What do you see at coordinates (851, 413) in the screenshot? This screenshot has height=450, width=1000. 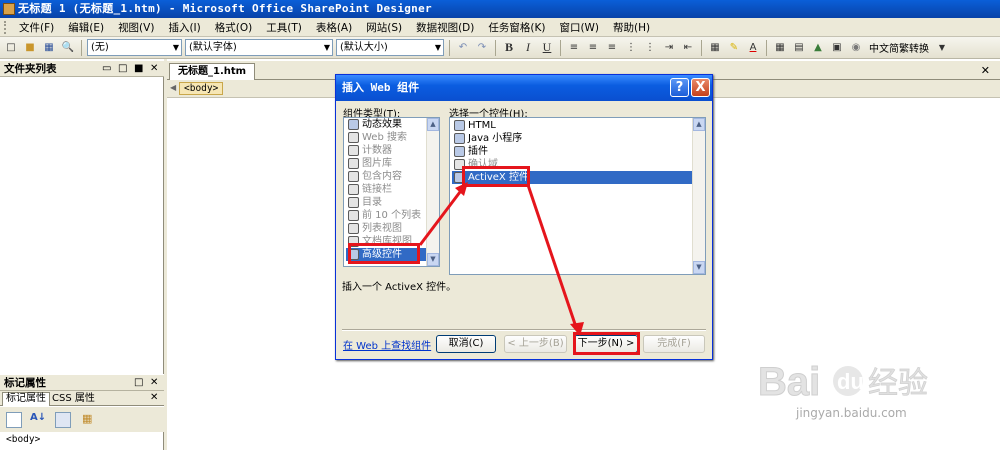 I see `baidu-watermark-url: jingyan.baidu.com` at bounding box center [851, 413].